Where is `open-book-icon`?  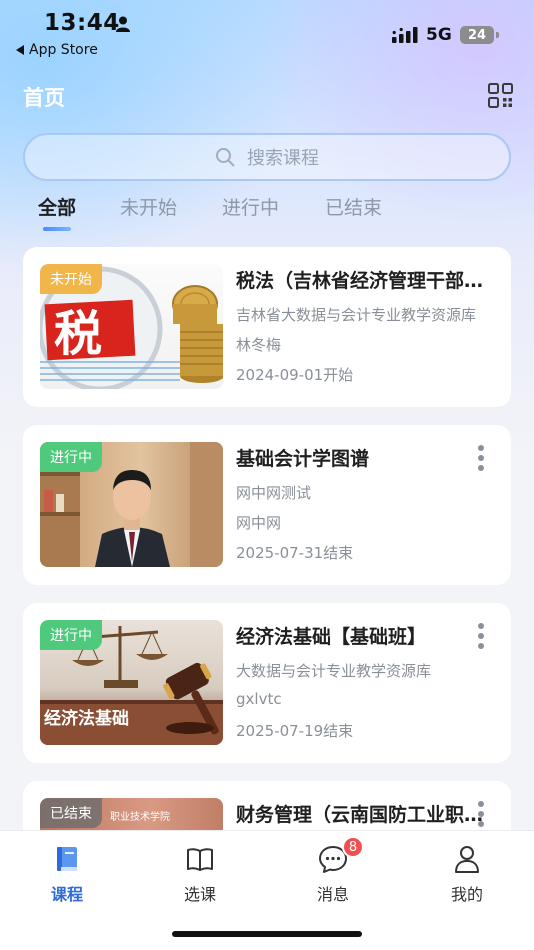 open-book-icon is located at coordinates (200, 859).